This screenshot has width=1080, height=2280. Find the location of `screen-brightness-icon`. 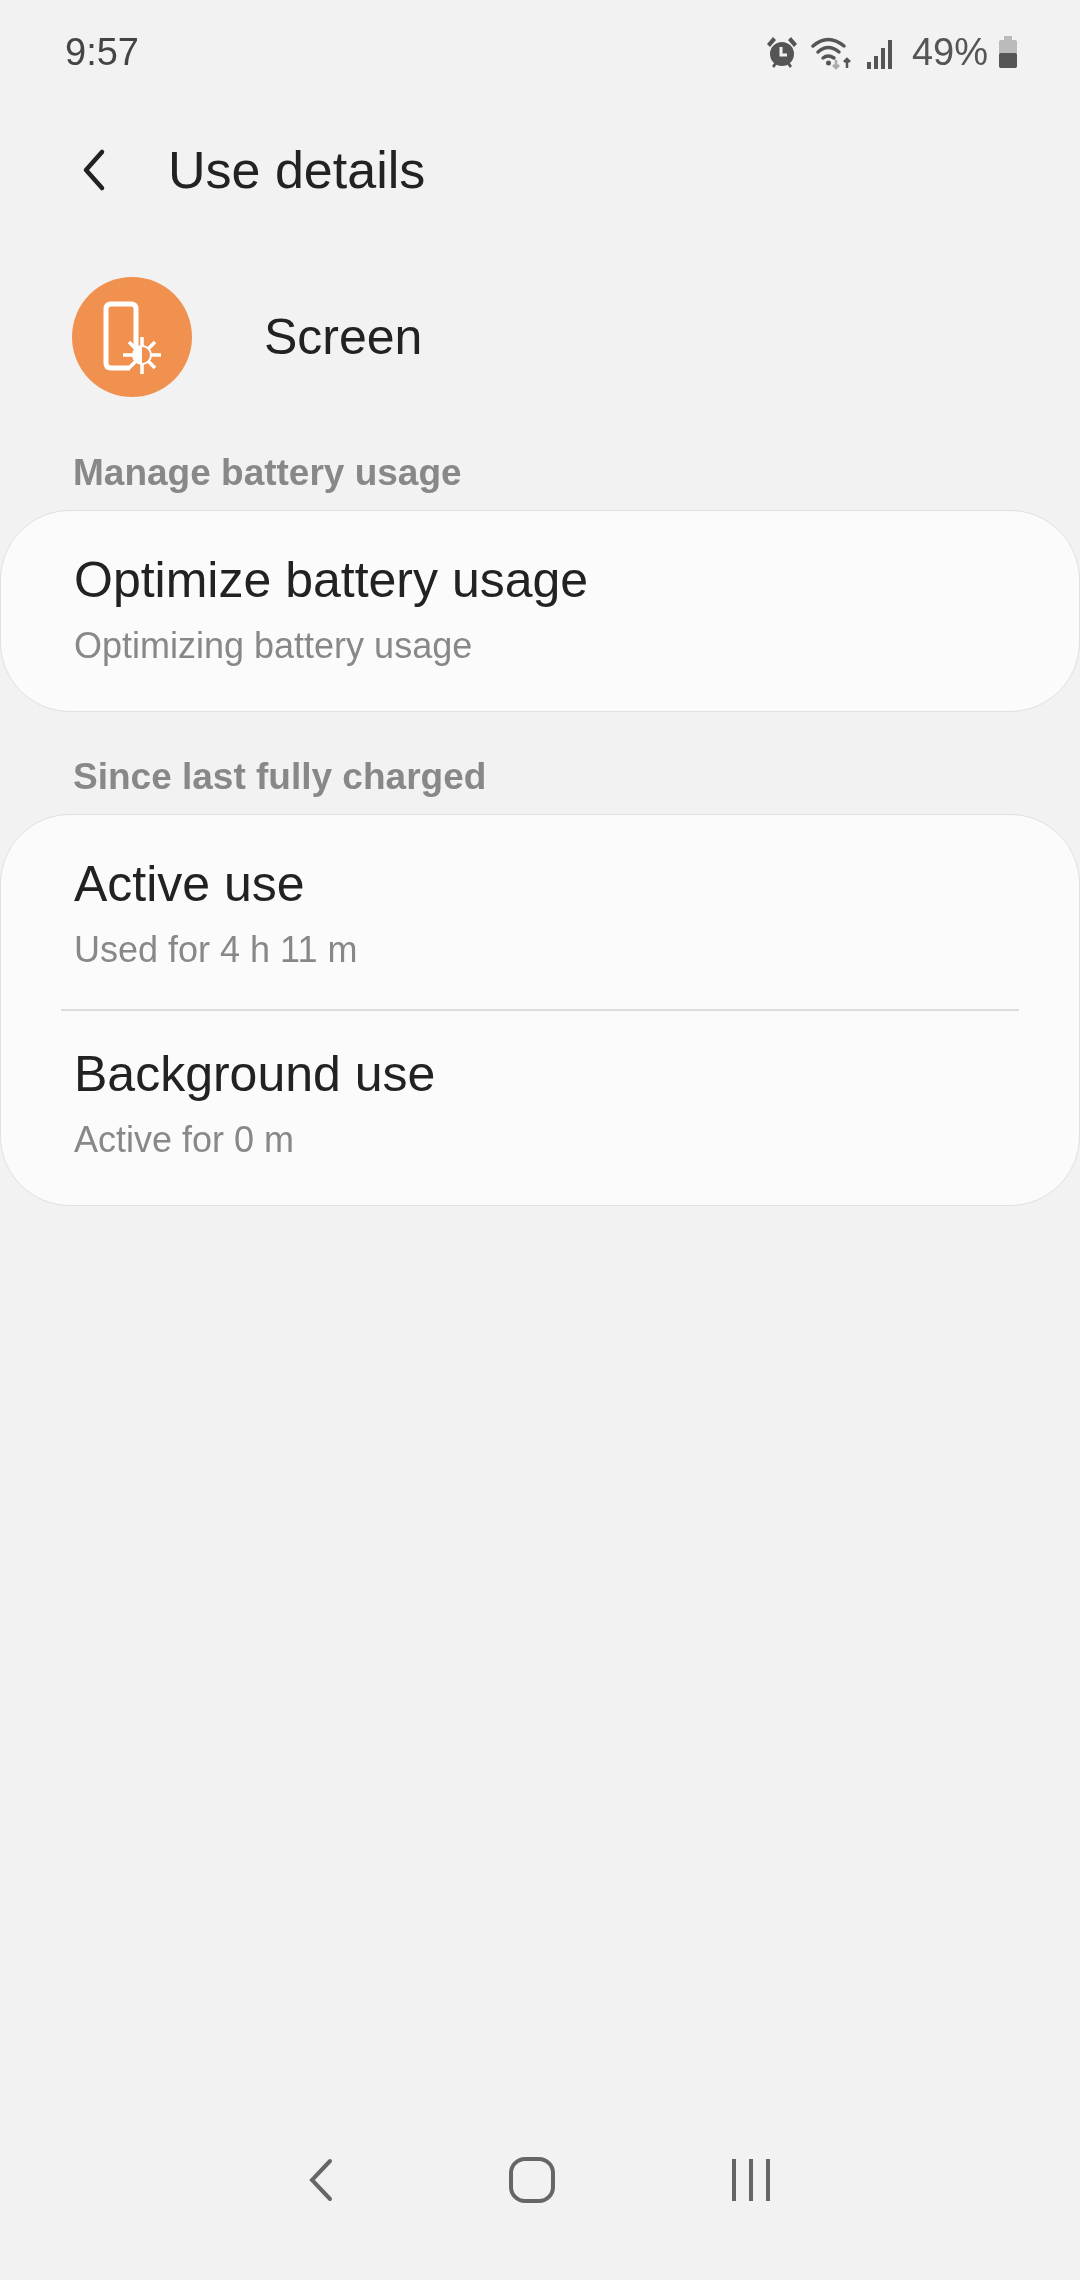

screen-brightness-icon is located at coordinates (132, 337).